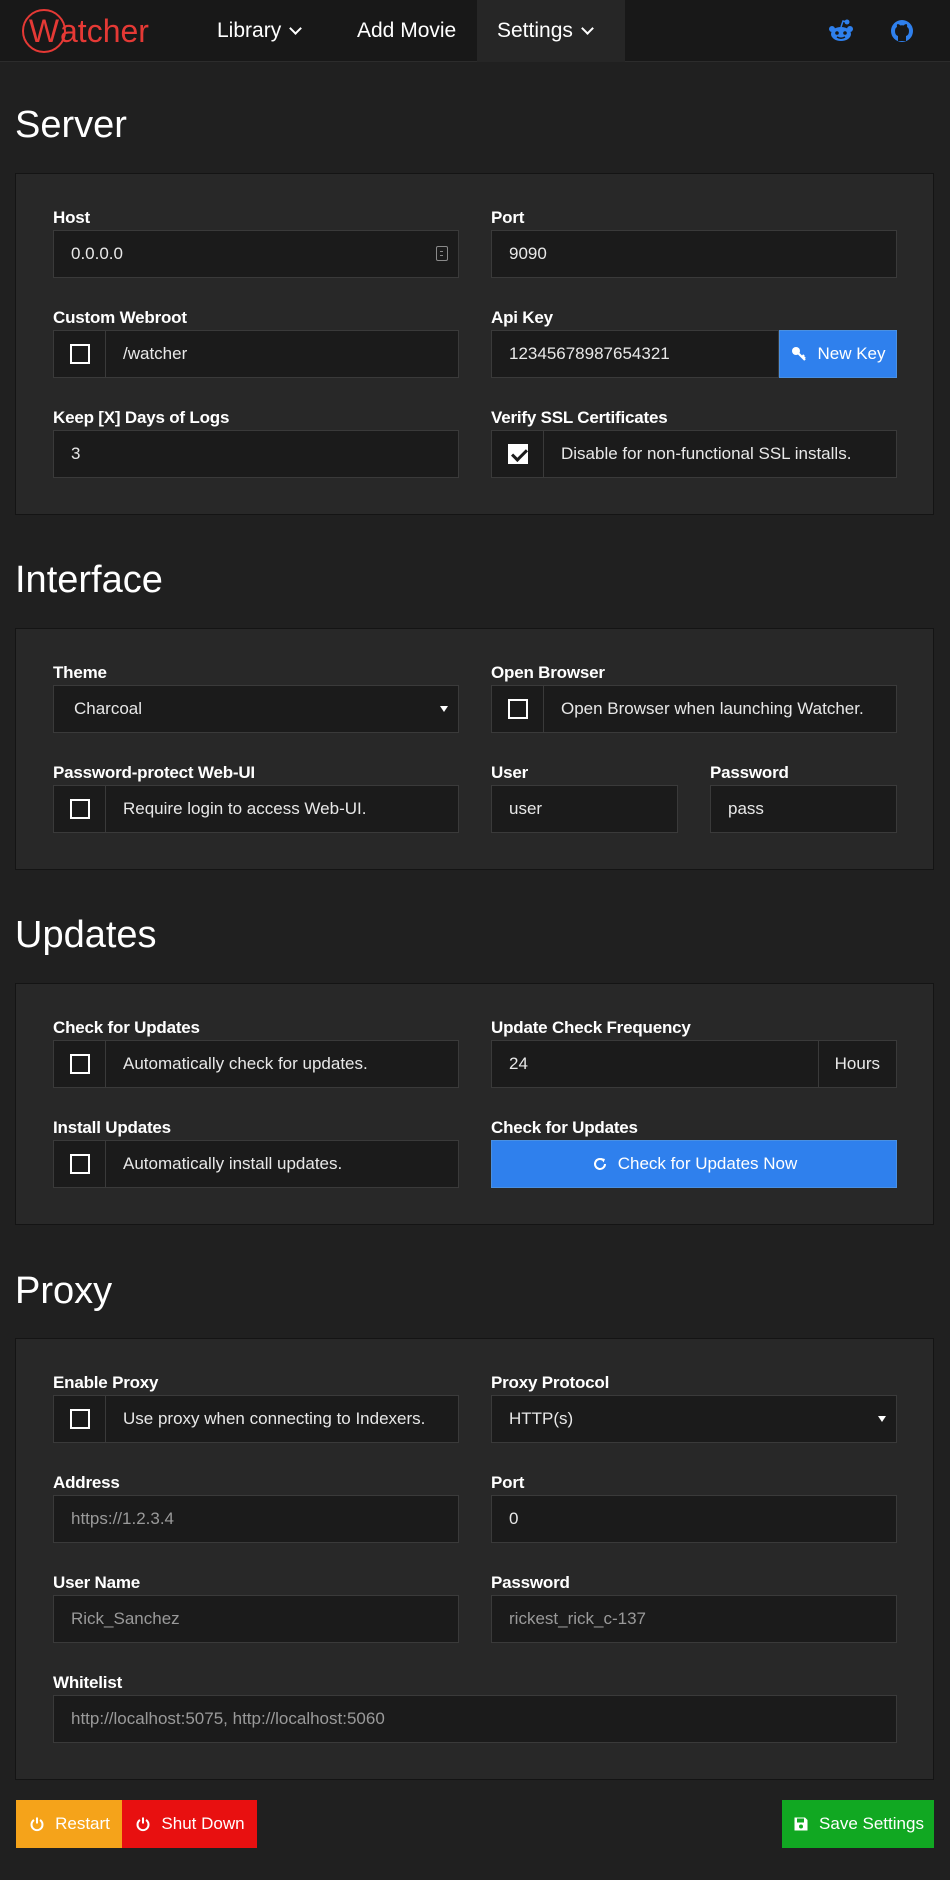  Describe the element at coordinates (712, 708) in the screenshot. I see `open-browser-text: Open Browser when launching Watcher.` at that location.